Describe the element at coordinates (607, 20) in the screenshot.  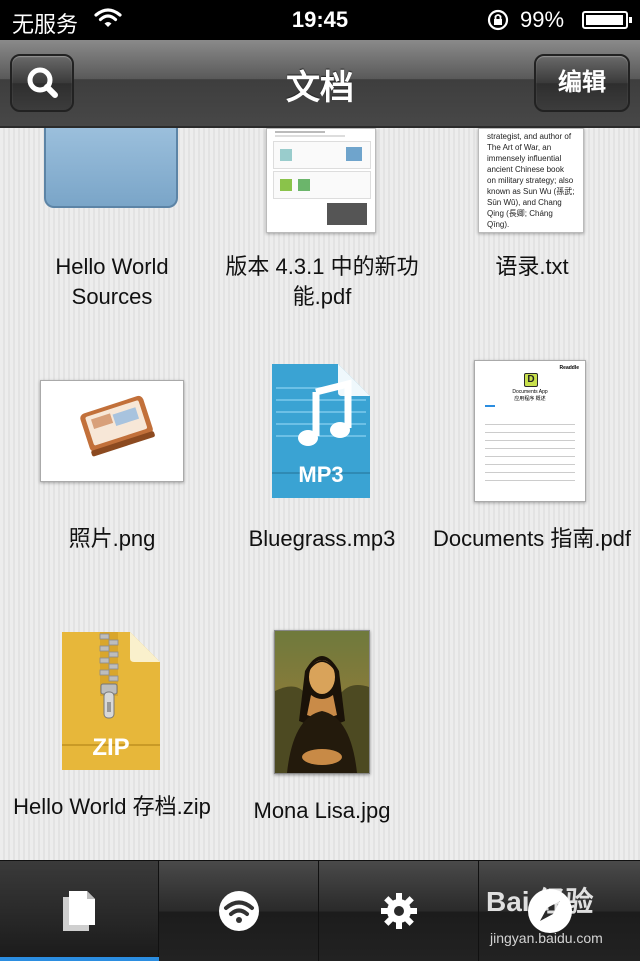
I see `battery-icon` at that location.